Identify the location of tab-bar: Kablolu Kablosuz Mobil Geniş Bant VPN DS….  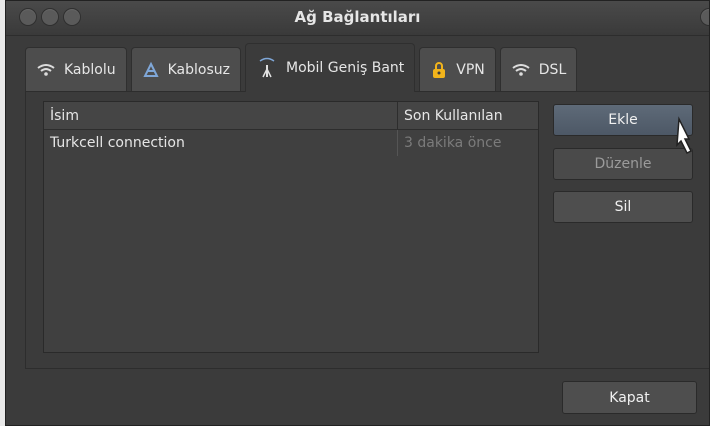
(303, 67).